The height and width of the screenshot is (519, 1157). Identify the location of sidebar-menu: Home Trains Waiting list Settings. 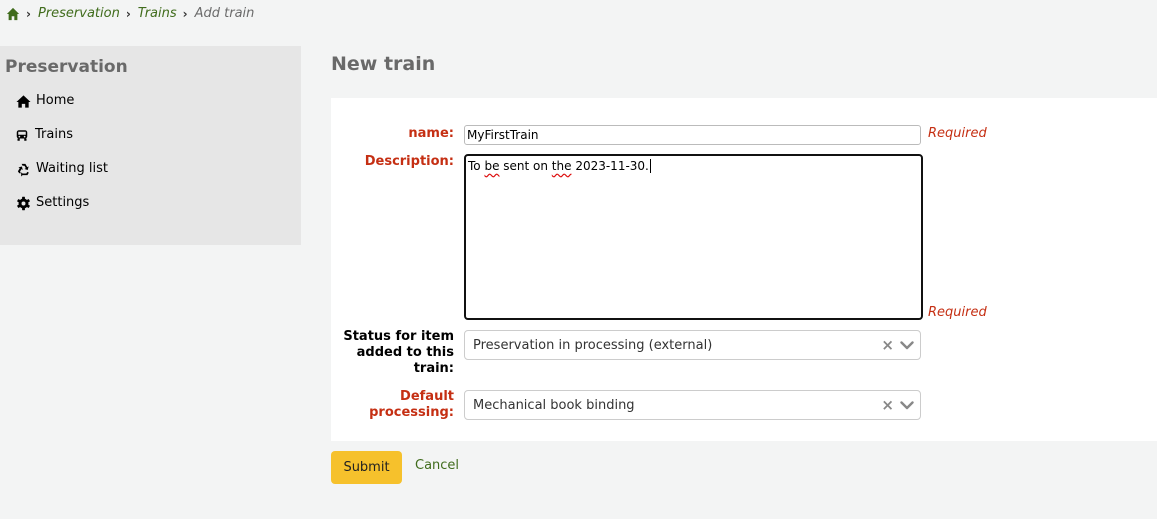
(62, 160).